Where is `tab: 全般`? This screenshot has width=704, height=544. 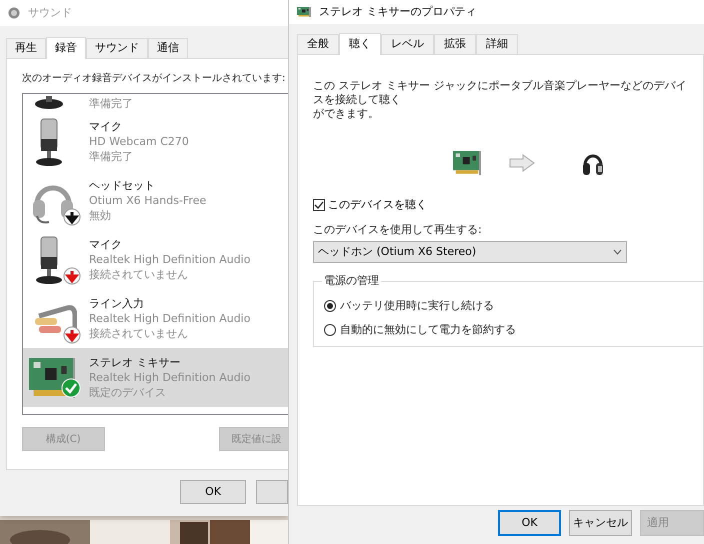
tab: 全般 is located at coordinates (318, 44).